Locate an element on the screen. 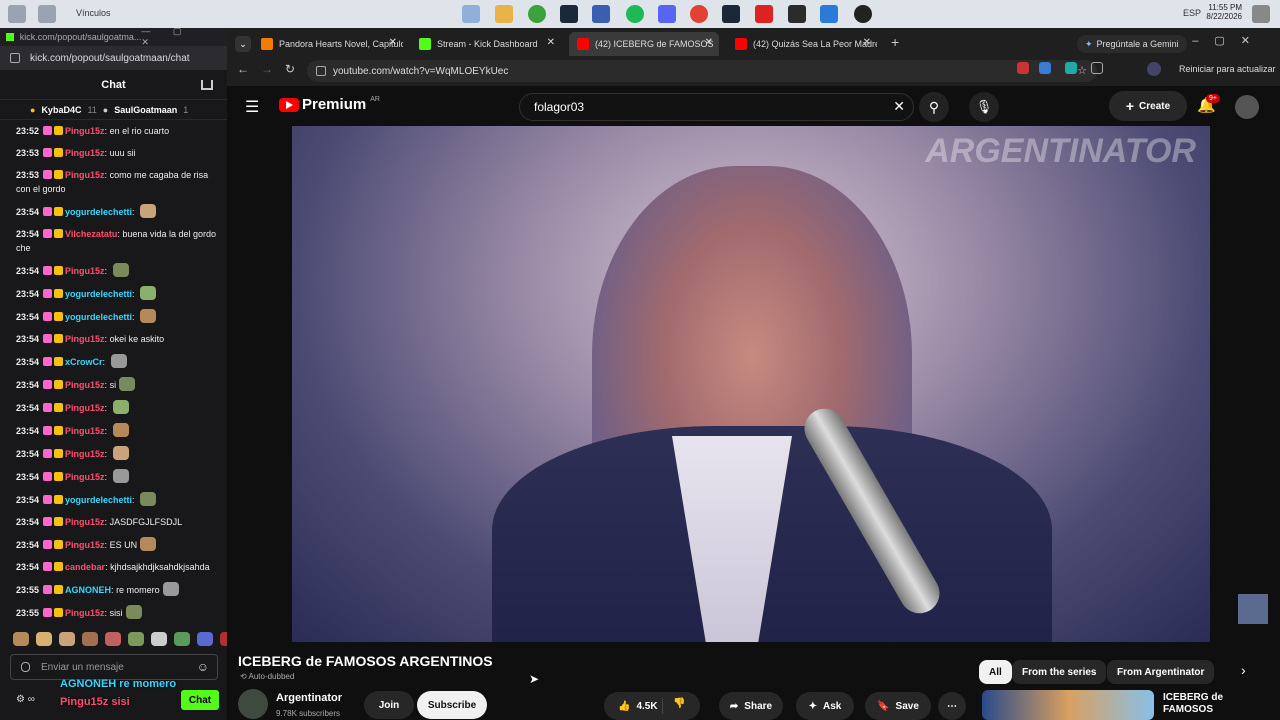 The width and height of the screenshot is (1280, 720). create-button: + Create is located at coordinates (1148, 106).